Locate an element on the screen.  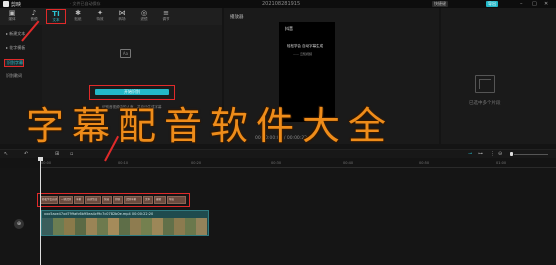
video-caption: 轻松学会 自动字幕生成 is located at coordinates (305, 46).